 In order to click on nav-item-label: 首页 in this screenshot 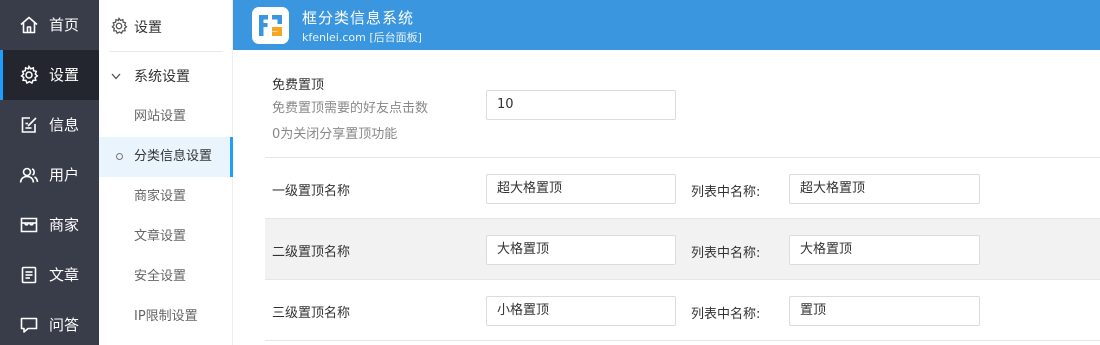, I will do `click(64, 25)`.